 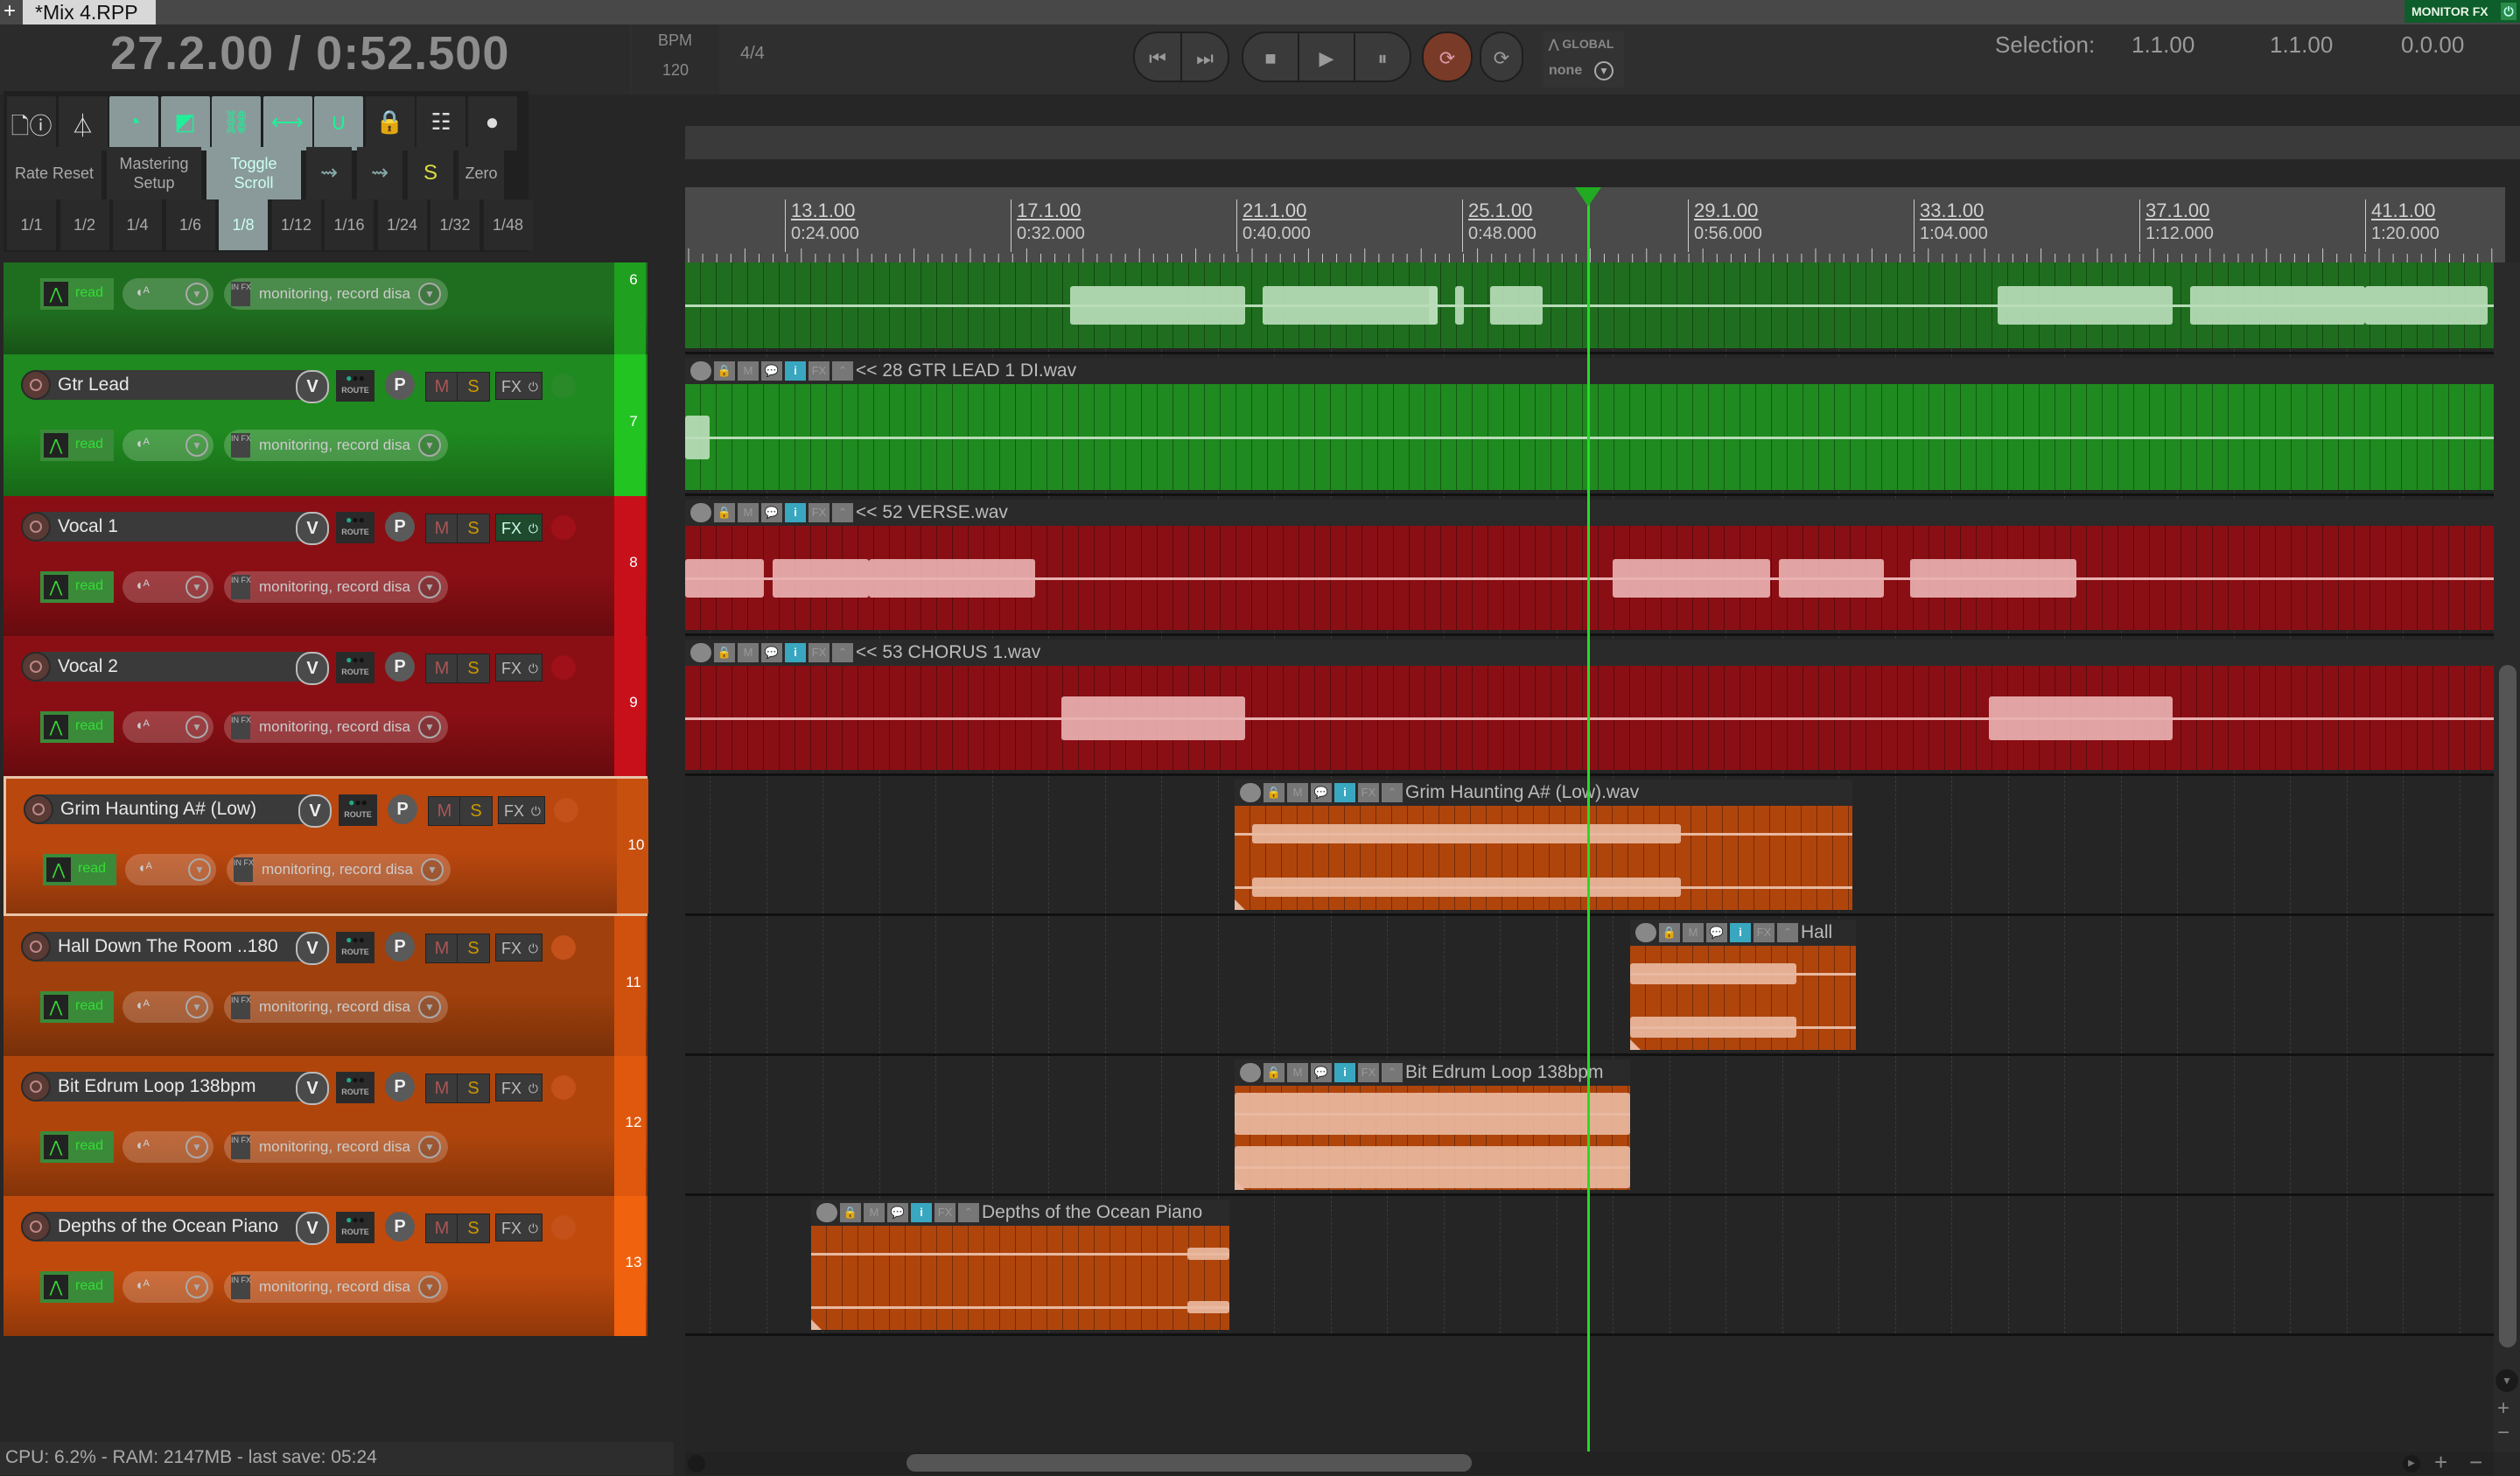 I want to click on power-icon: ⏻, so click(x=2508, y=12).